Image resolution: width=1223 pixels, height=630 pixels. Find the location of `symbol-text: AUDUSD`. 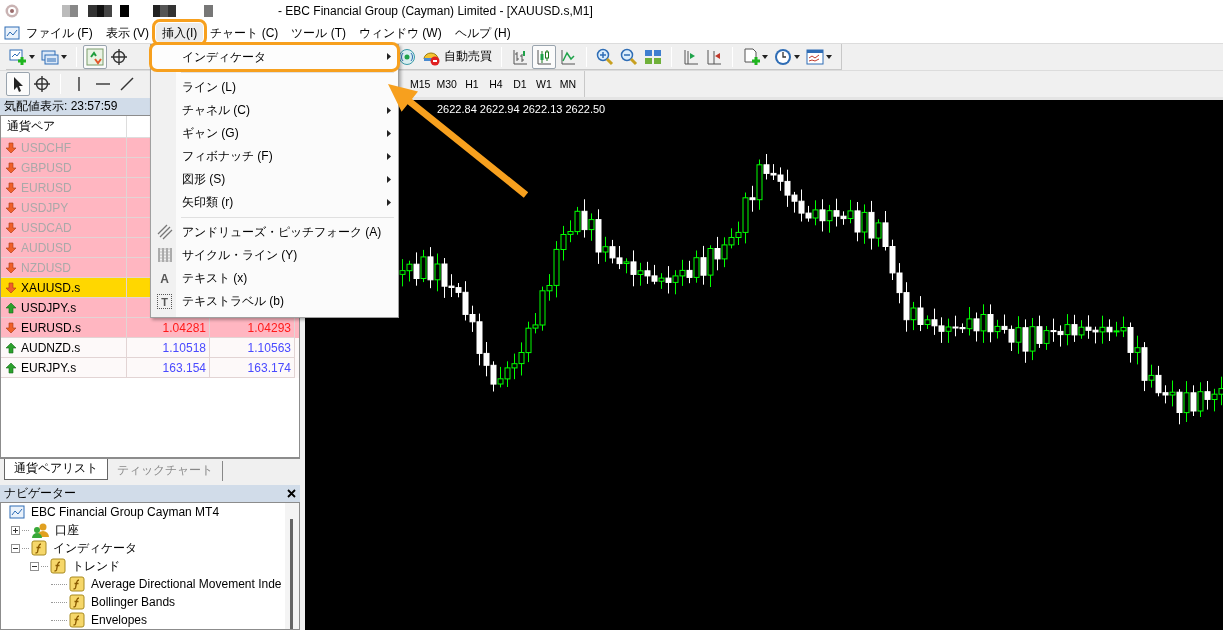

symbol-text: AUDUSD is located at coordinates (46, 247).